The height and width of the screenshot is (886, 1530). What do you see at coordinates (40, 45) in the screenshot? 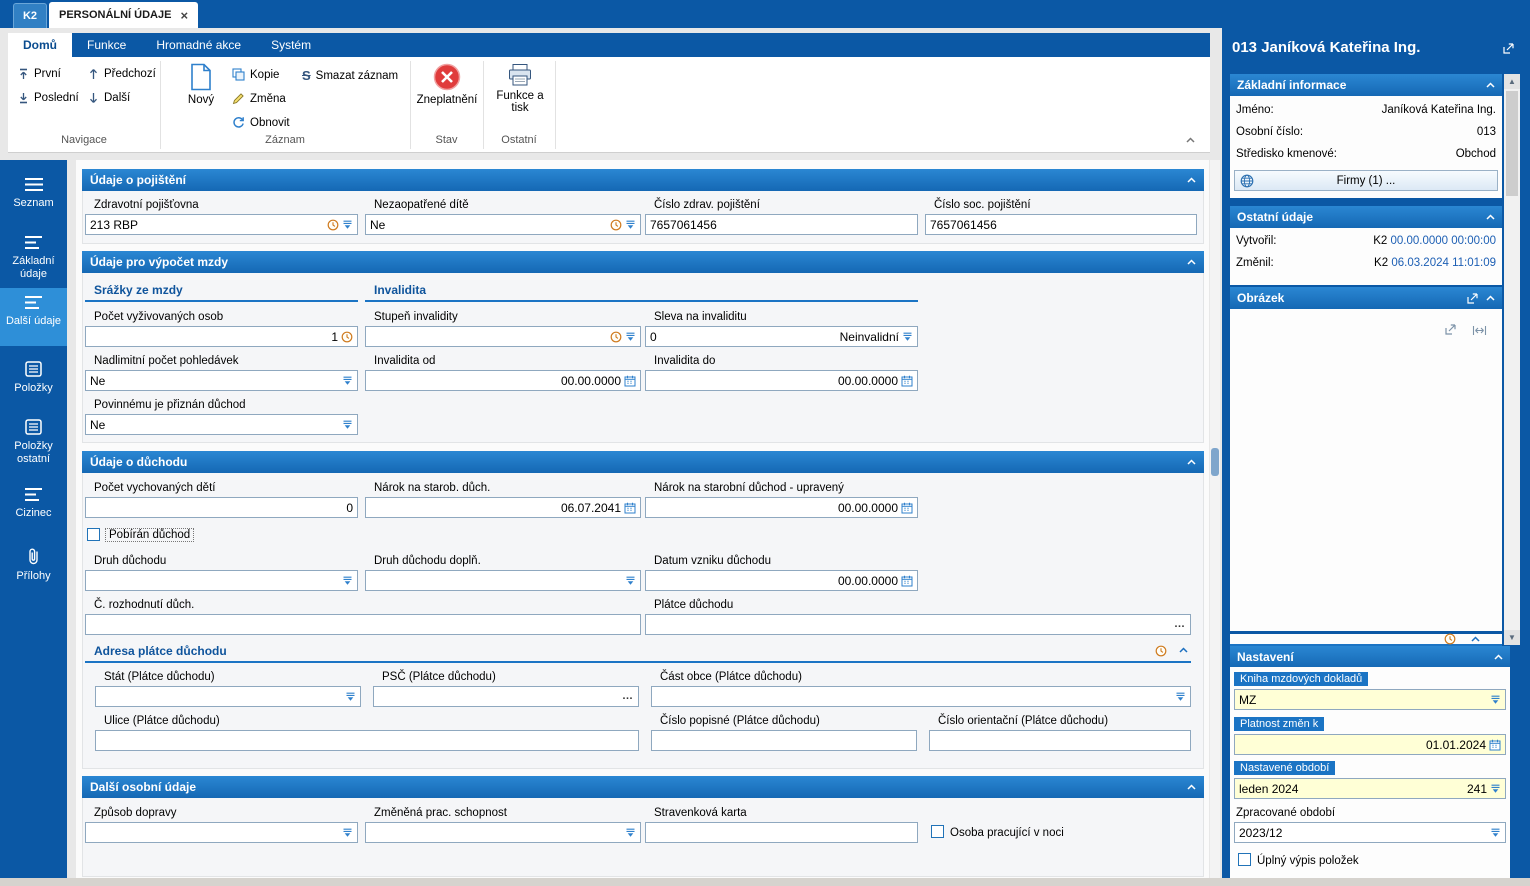
I see `ribbon-tab-domu: Domů` at bounding box center [40, 45].